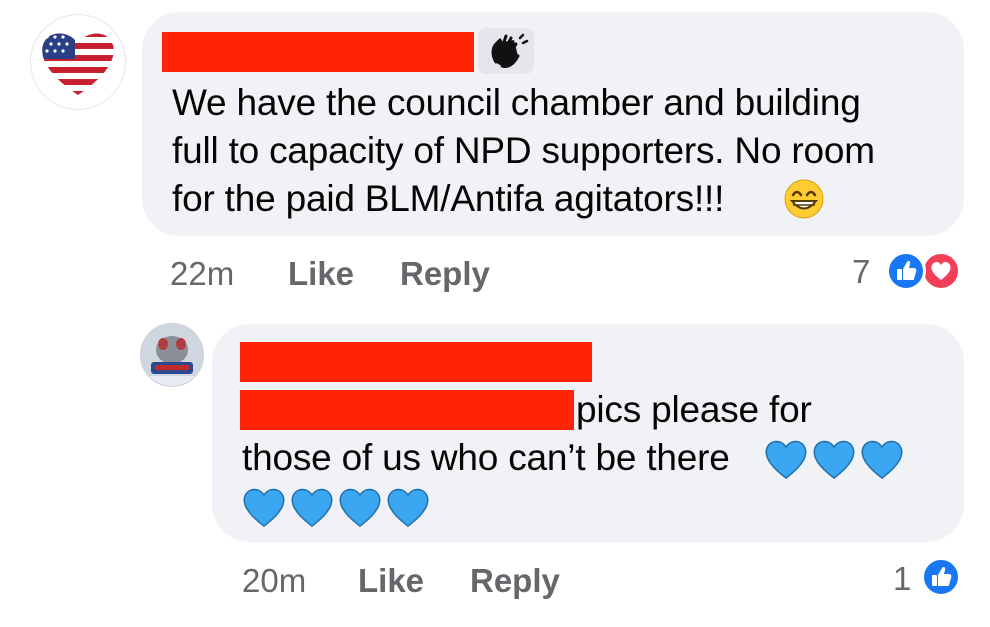  I want to click on comment-timestamp: 20m, so click(274, 581).